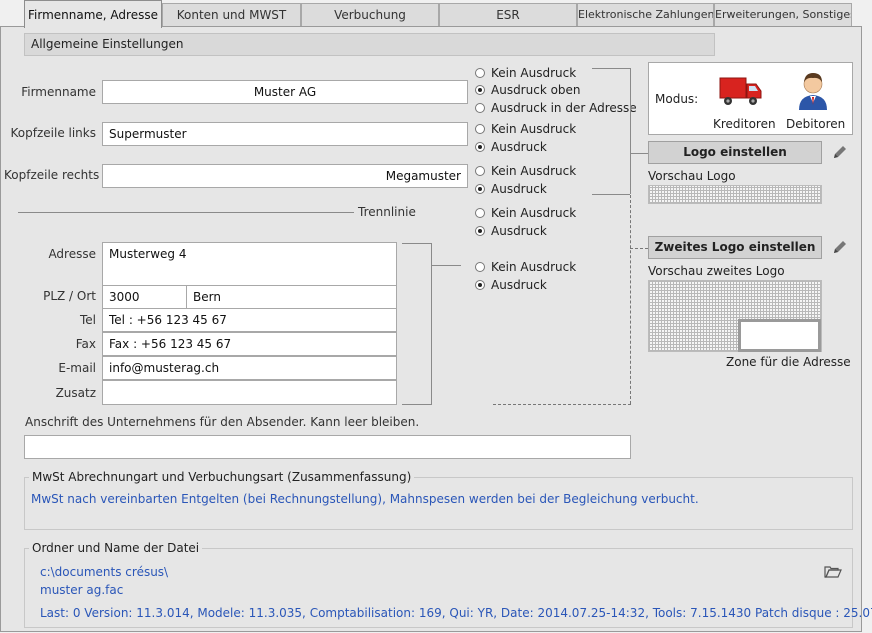 The width and height of the screenshot is (872, 633). I want to click on fax-input: Fax : +56 123 45 67, so click(249, 344).